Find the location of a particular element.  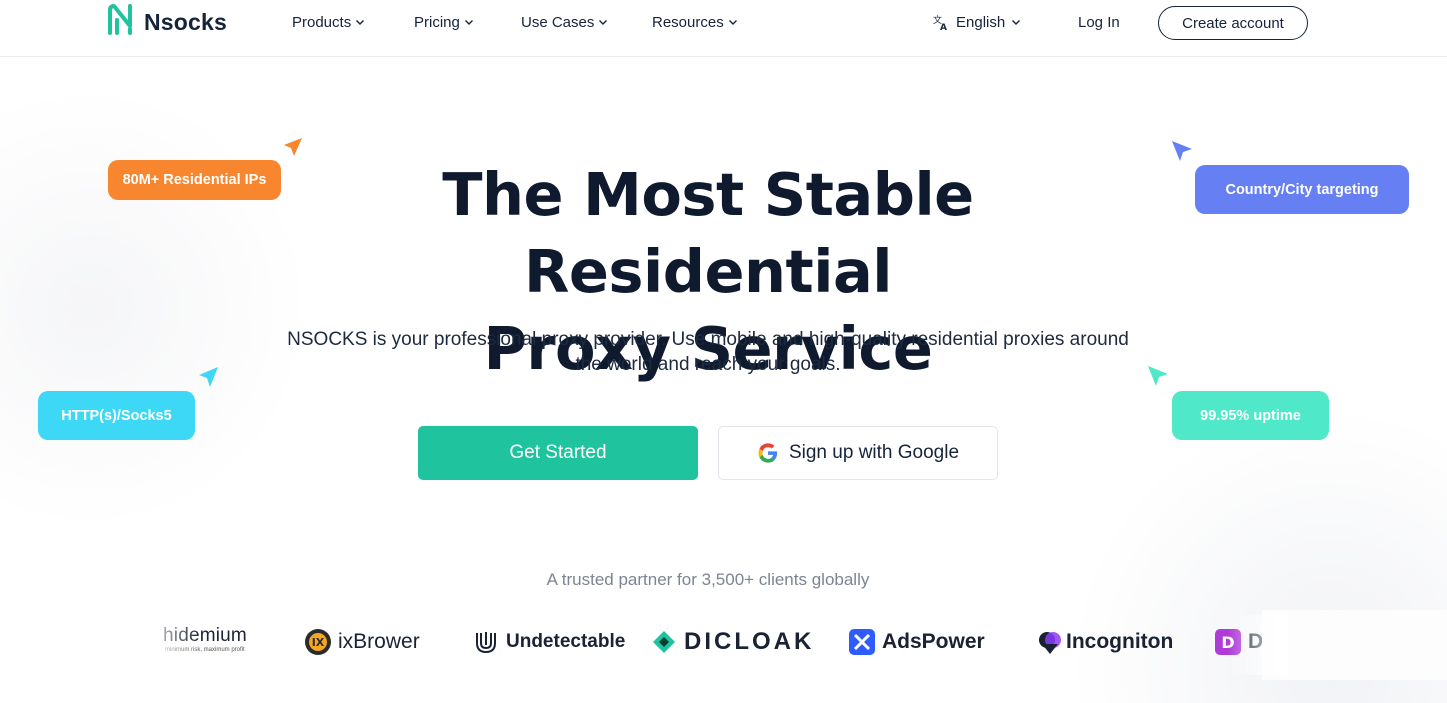

nav-pricing: Pricing is located at coordinates (444, 22).